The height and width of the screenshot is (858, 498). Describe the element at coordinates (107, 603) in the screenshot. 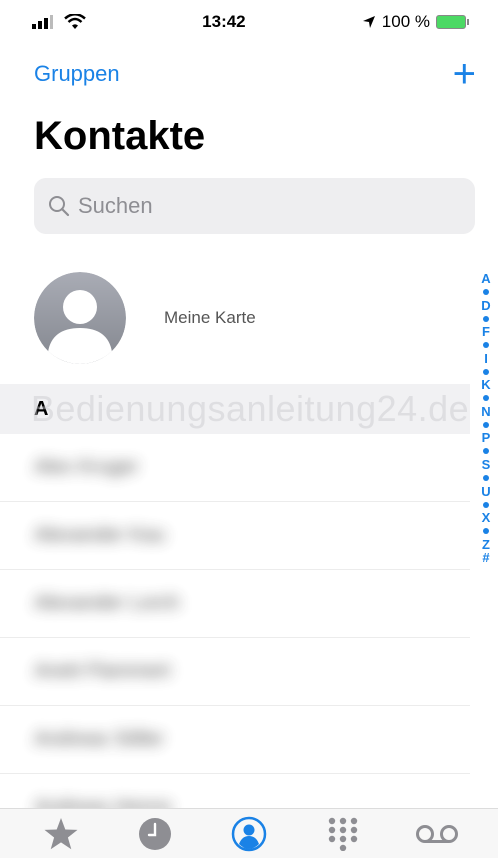

I see `contact-name: Alexander Lorch` at that location.